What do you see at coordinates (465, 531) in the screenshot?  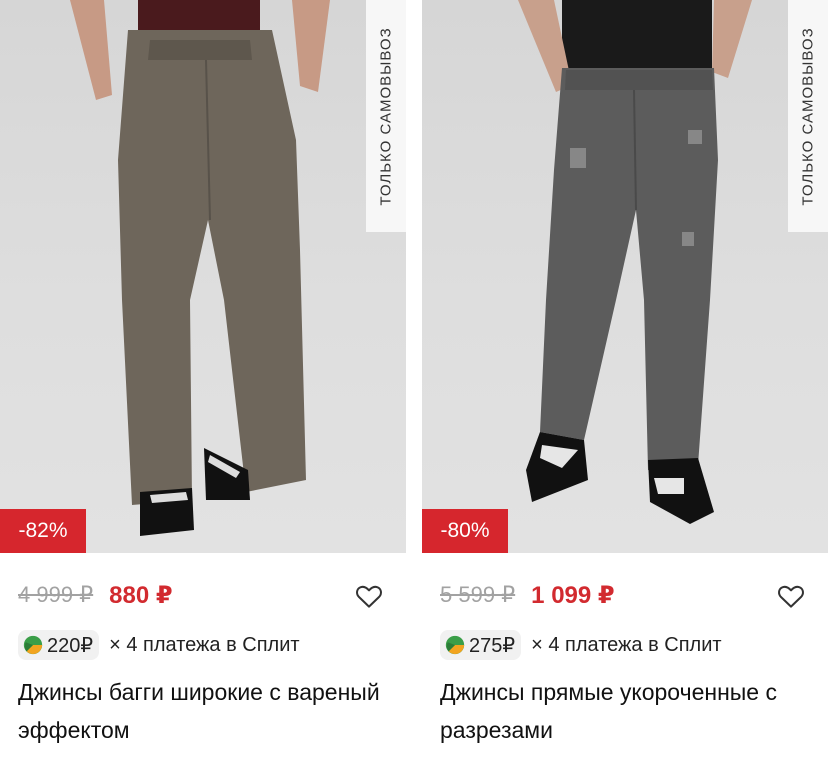 I see `discount-badge: -80%` at bounding box center [465, 531].